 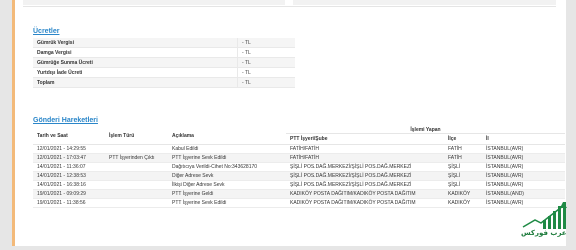 I want to click on fee-label: Gümrük Vergisi, so click(x=135, y=43).